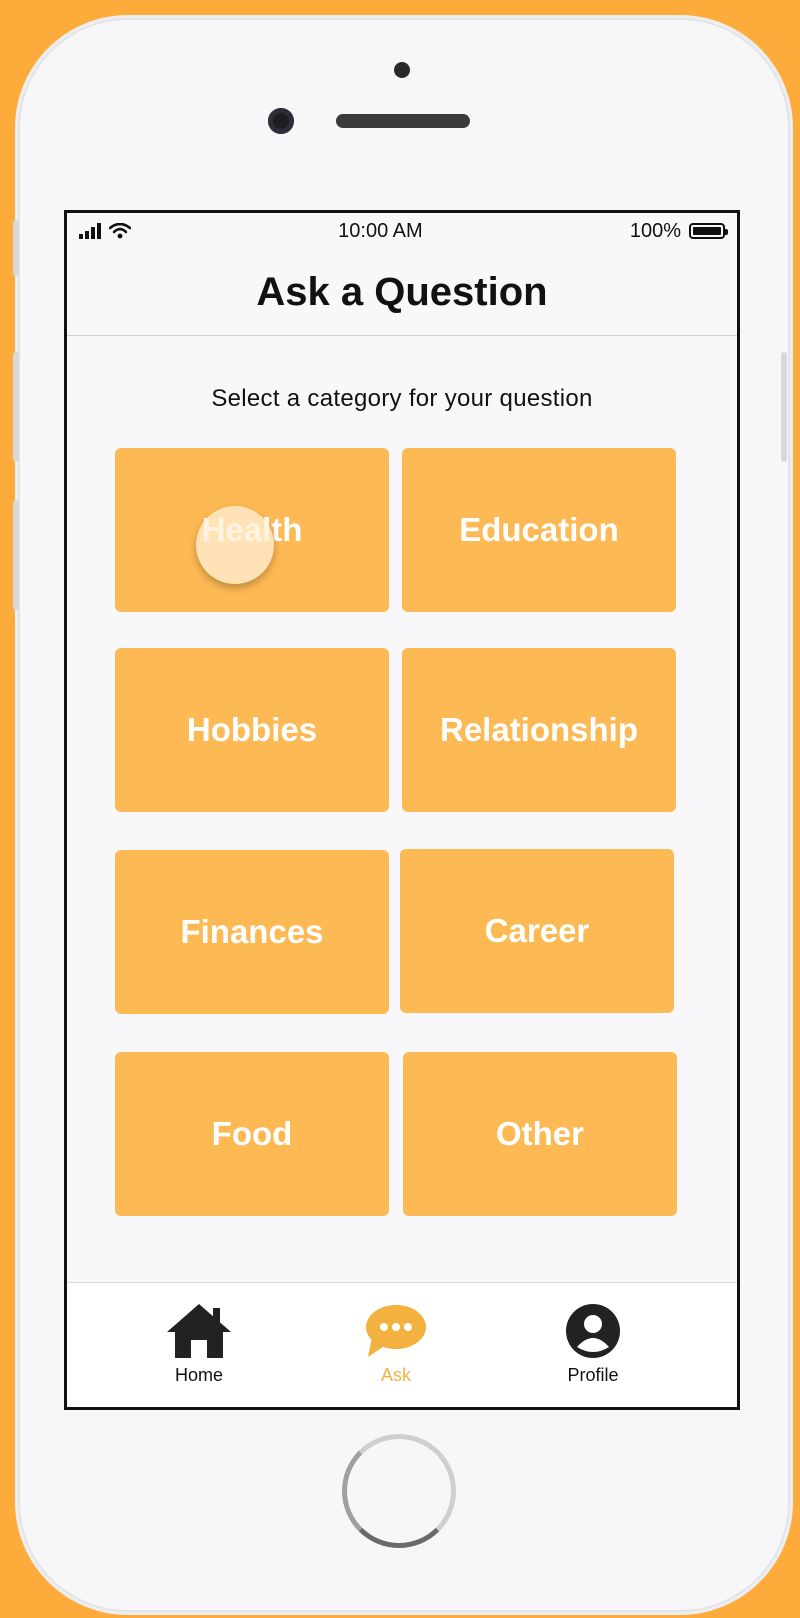 This screenshot has height=1618, width=800. I want to click on category-food-button: Food, so click(252, 1134).